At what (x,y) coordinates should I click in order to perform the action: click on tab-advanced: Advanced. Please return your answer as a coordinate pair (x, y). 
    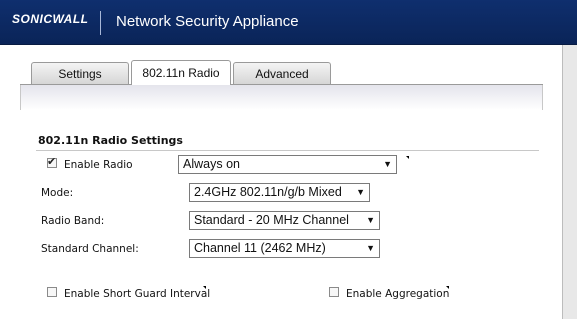
    Looking at the image, I should click on (282, 73).